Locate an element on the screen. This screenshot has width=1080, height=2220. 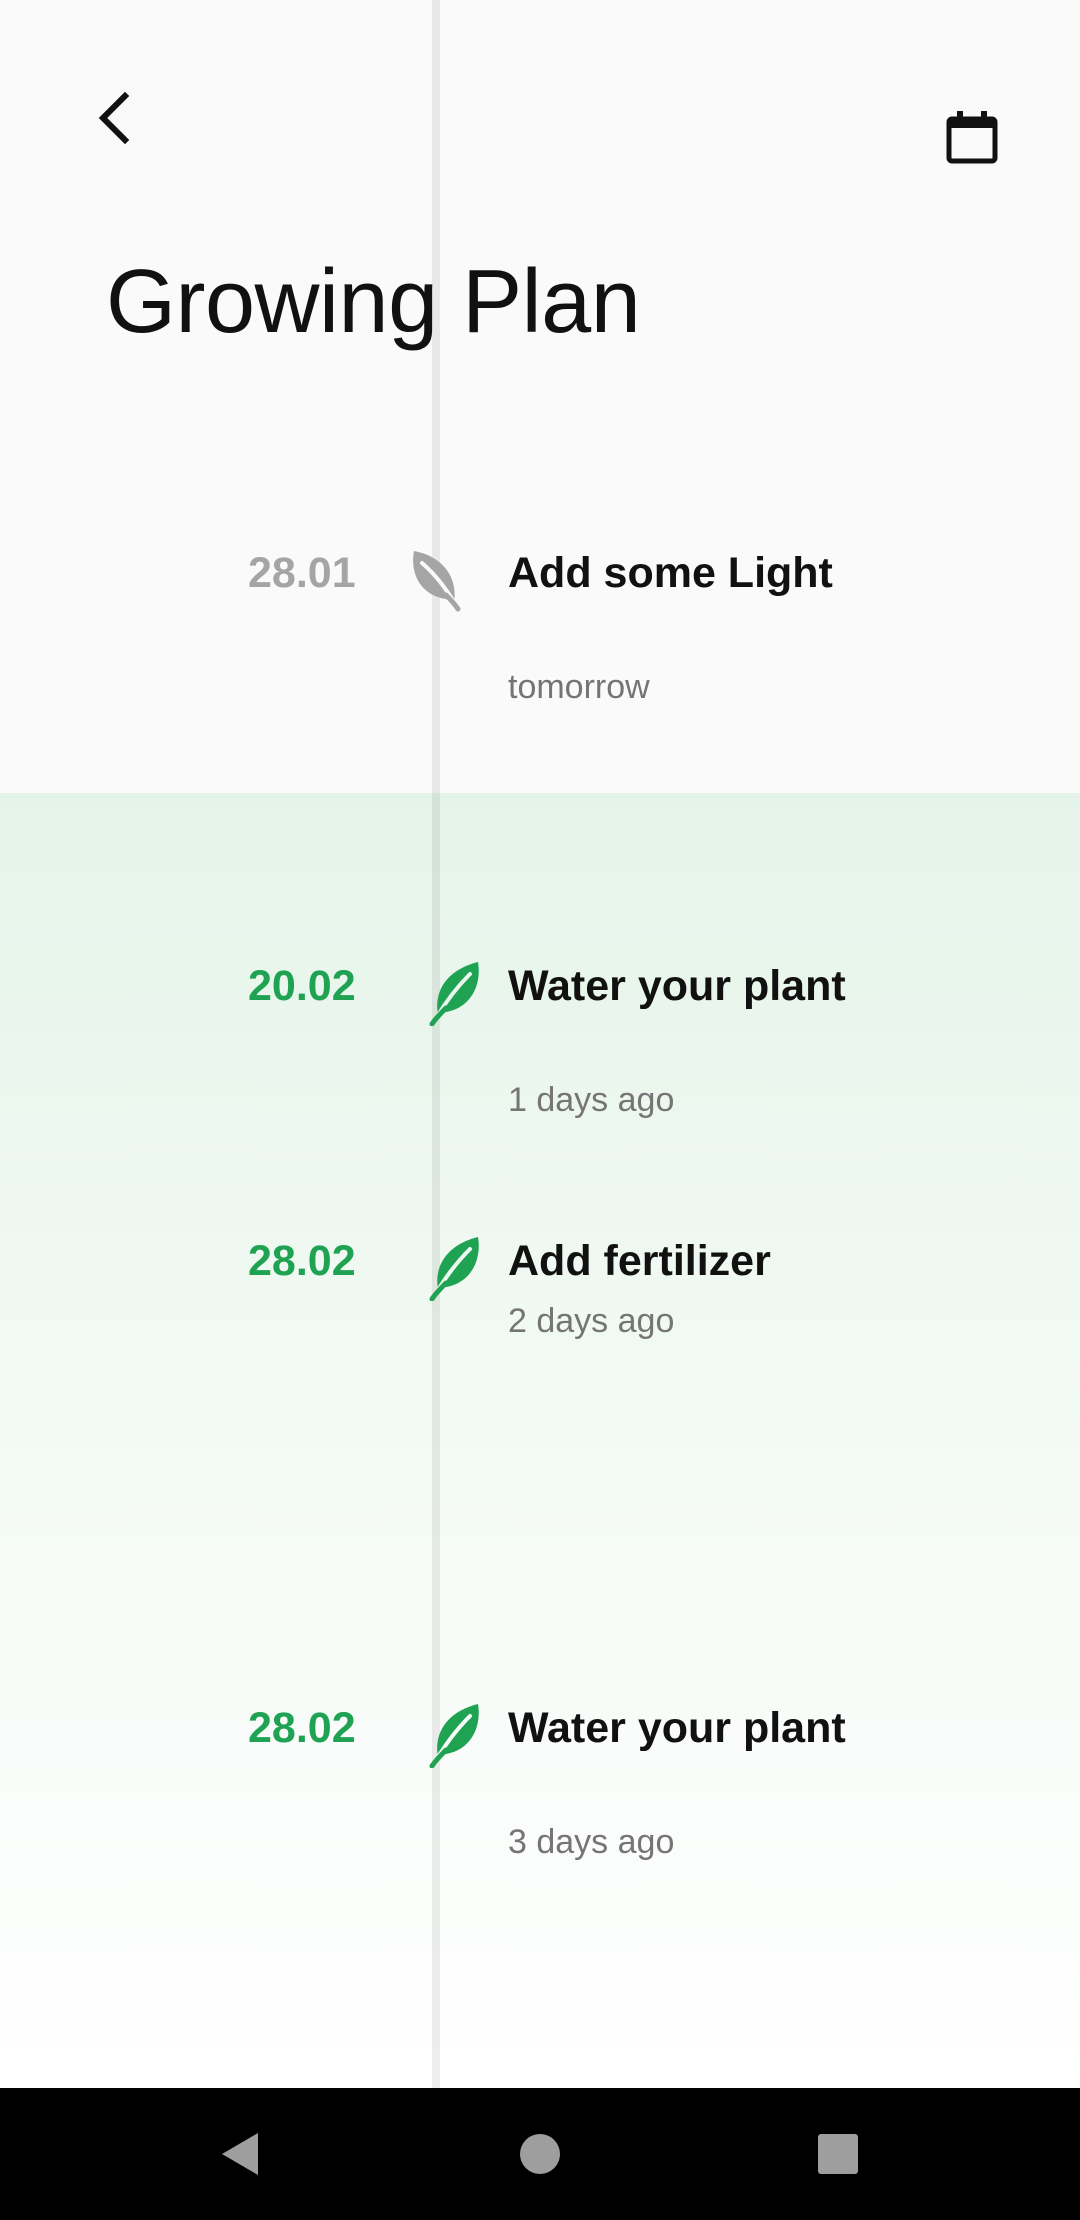
nav-home-button is located at coordinates (540, 2154).